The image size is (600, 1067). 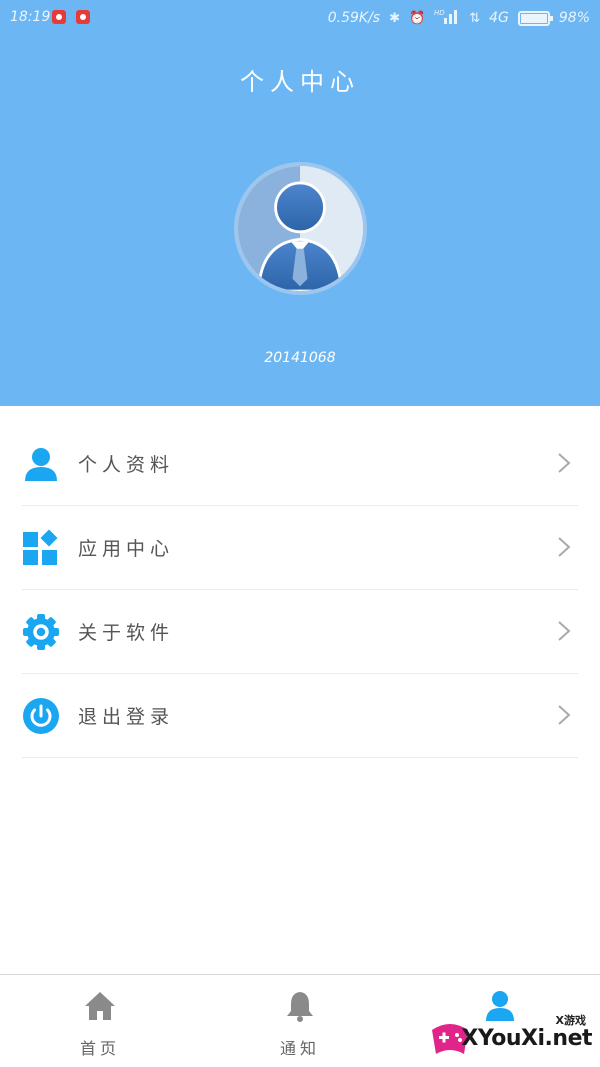 I want to click on avatar, so click(x=300, y=228).